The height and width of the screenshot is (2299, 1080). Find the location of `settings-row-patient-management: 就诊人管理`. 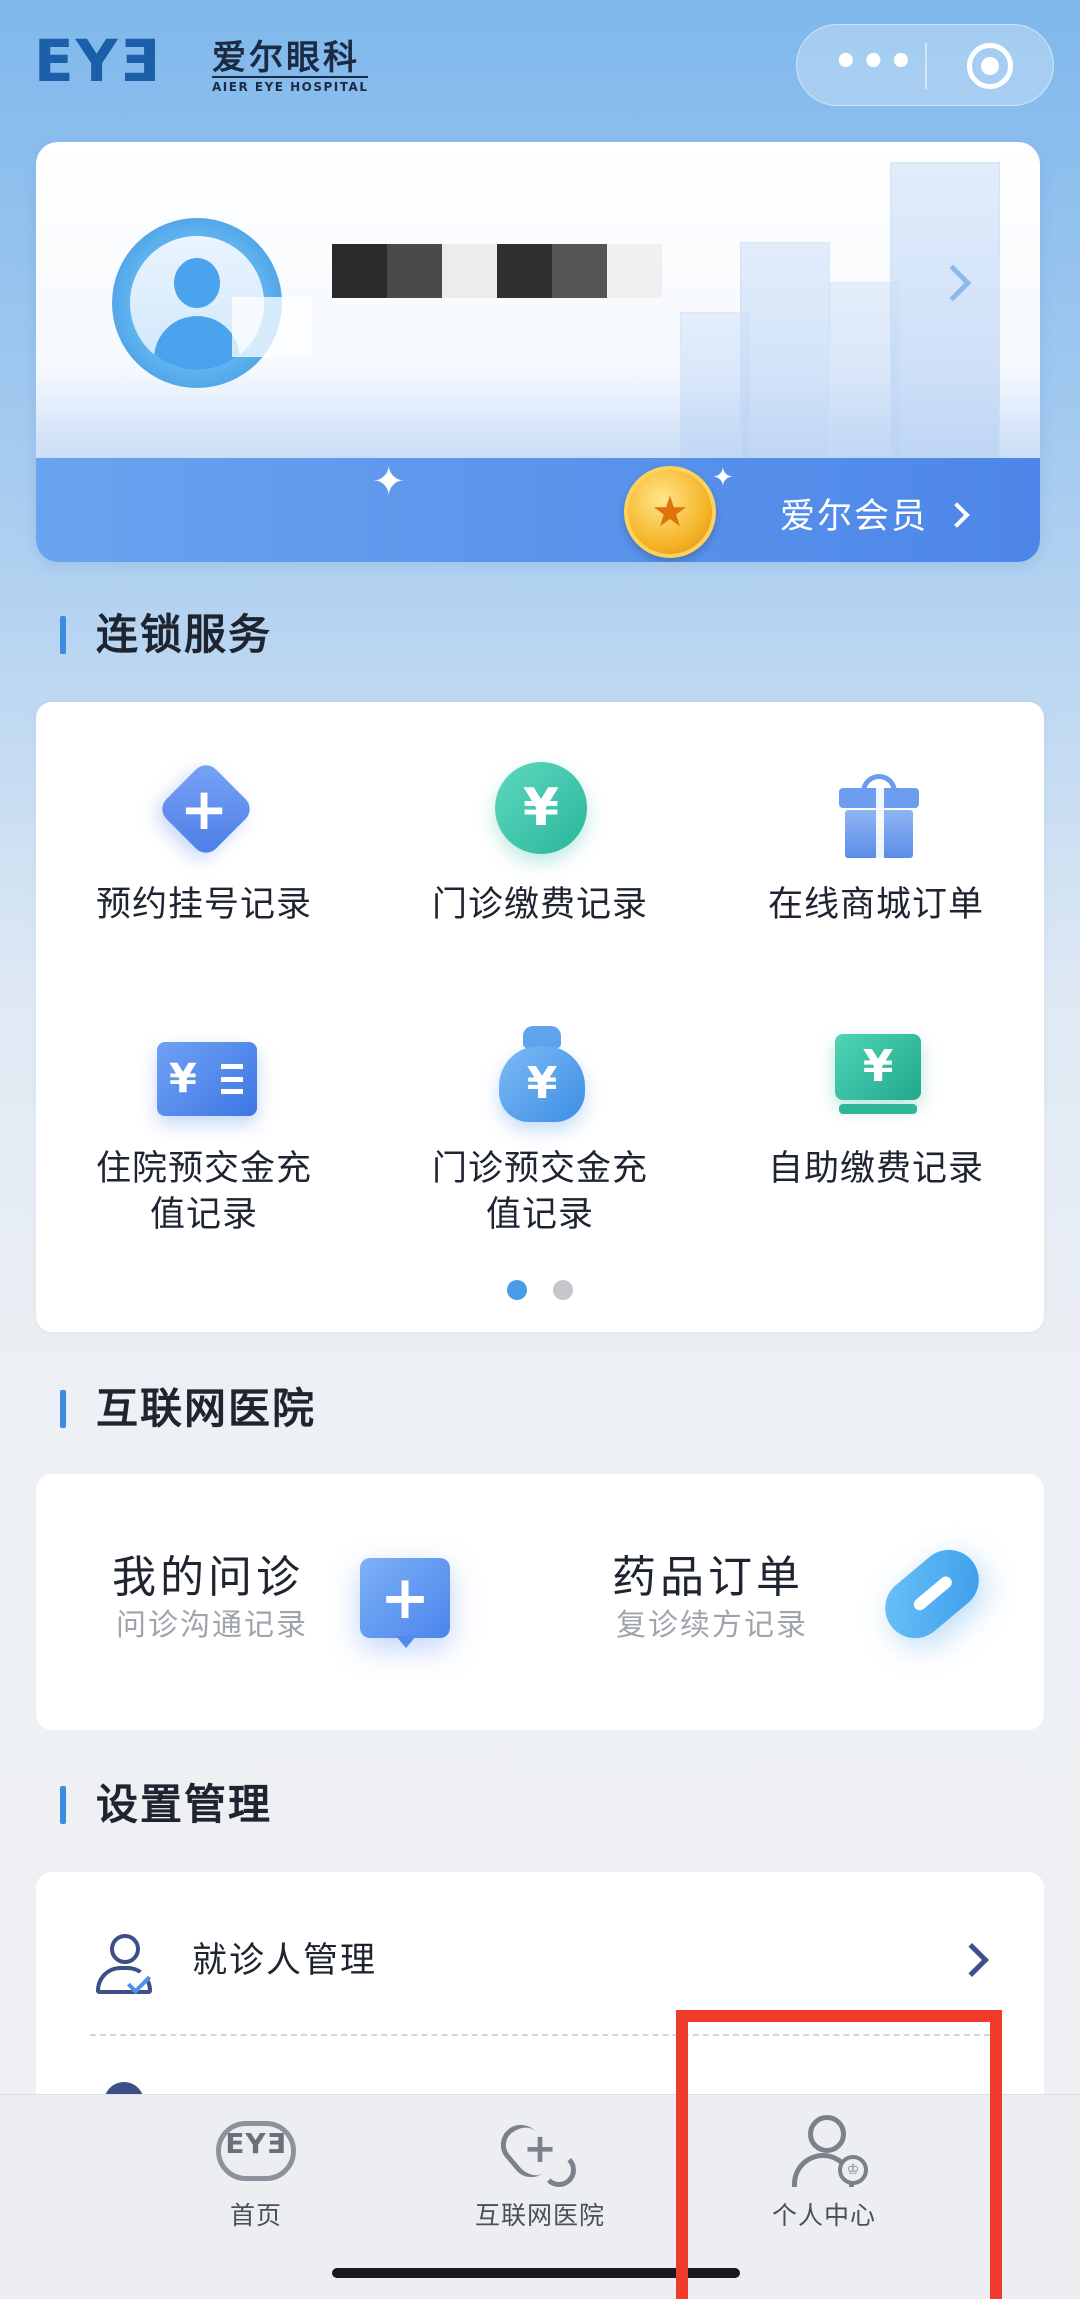

settings-row-patient-management: 就诊人管理 is located at coordinates (540, 1963).